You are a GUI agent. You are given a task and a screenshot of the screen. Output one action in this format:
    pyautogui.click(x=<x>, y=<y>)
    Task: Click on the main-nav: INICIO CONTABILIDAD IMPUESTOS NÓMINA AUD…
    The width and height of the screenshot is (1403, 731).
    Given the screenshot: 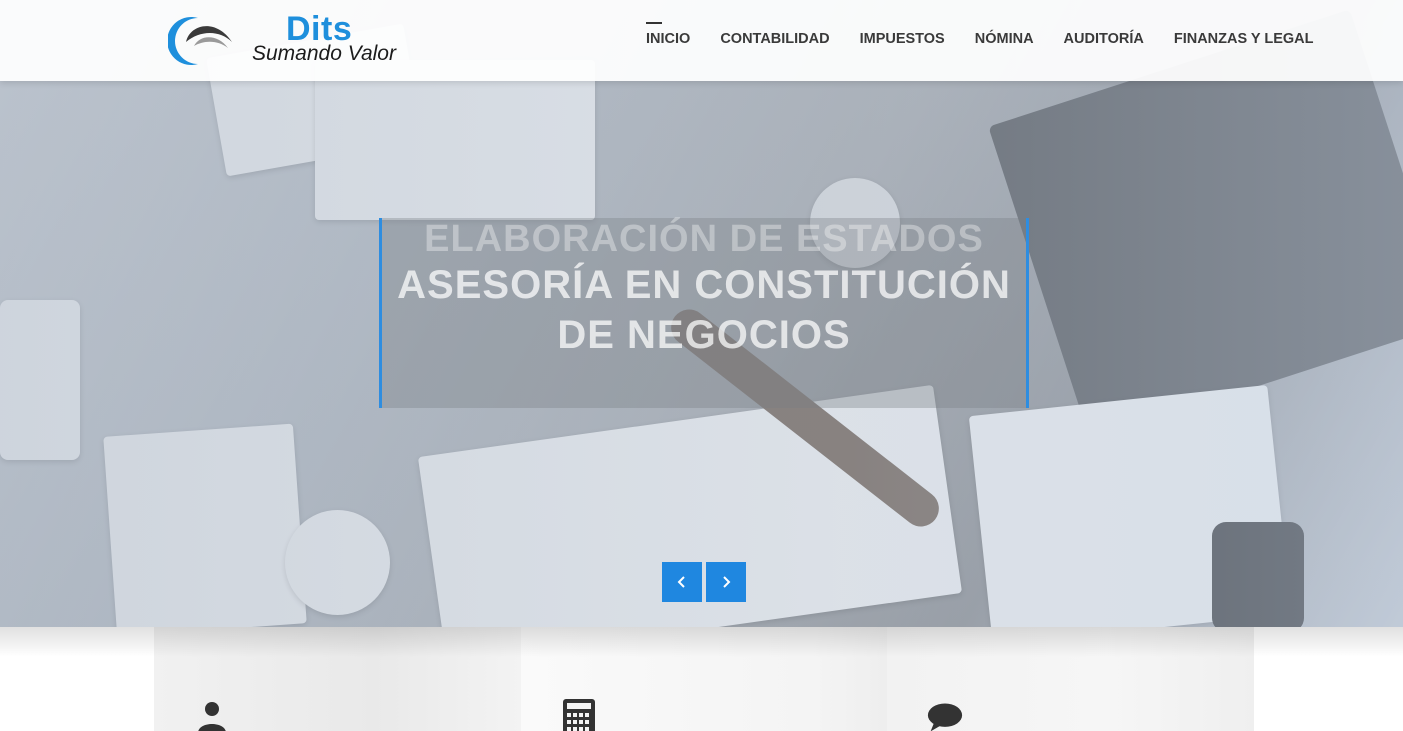 What is the action you would take?
    pyautogui.click(x=980, y=34)
    